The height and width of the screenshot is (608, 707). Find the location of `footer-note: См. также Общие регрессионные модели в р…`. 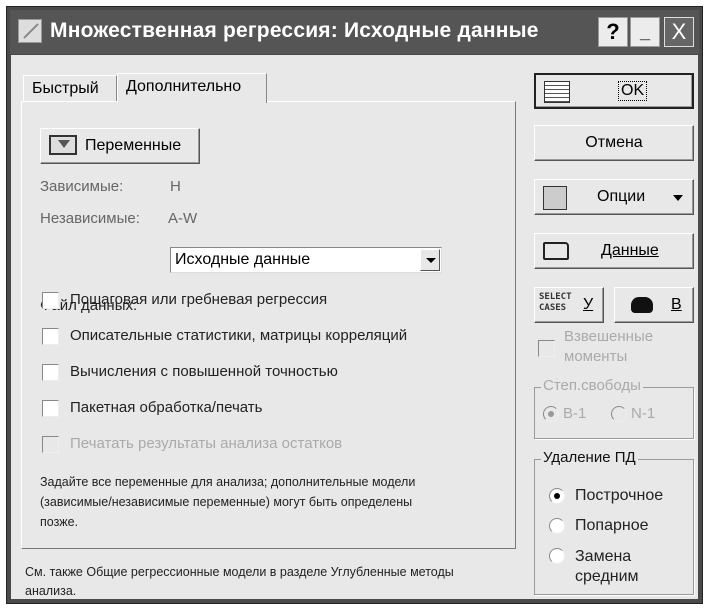

footer-note: См. также Общие регрессионные модели в р… is located at coordinates (239, 582).